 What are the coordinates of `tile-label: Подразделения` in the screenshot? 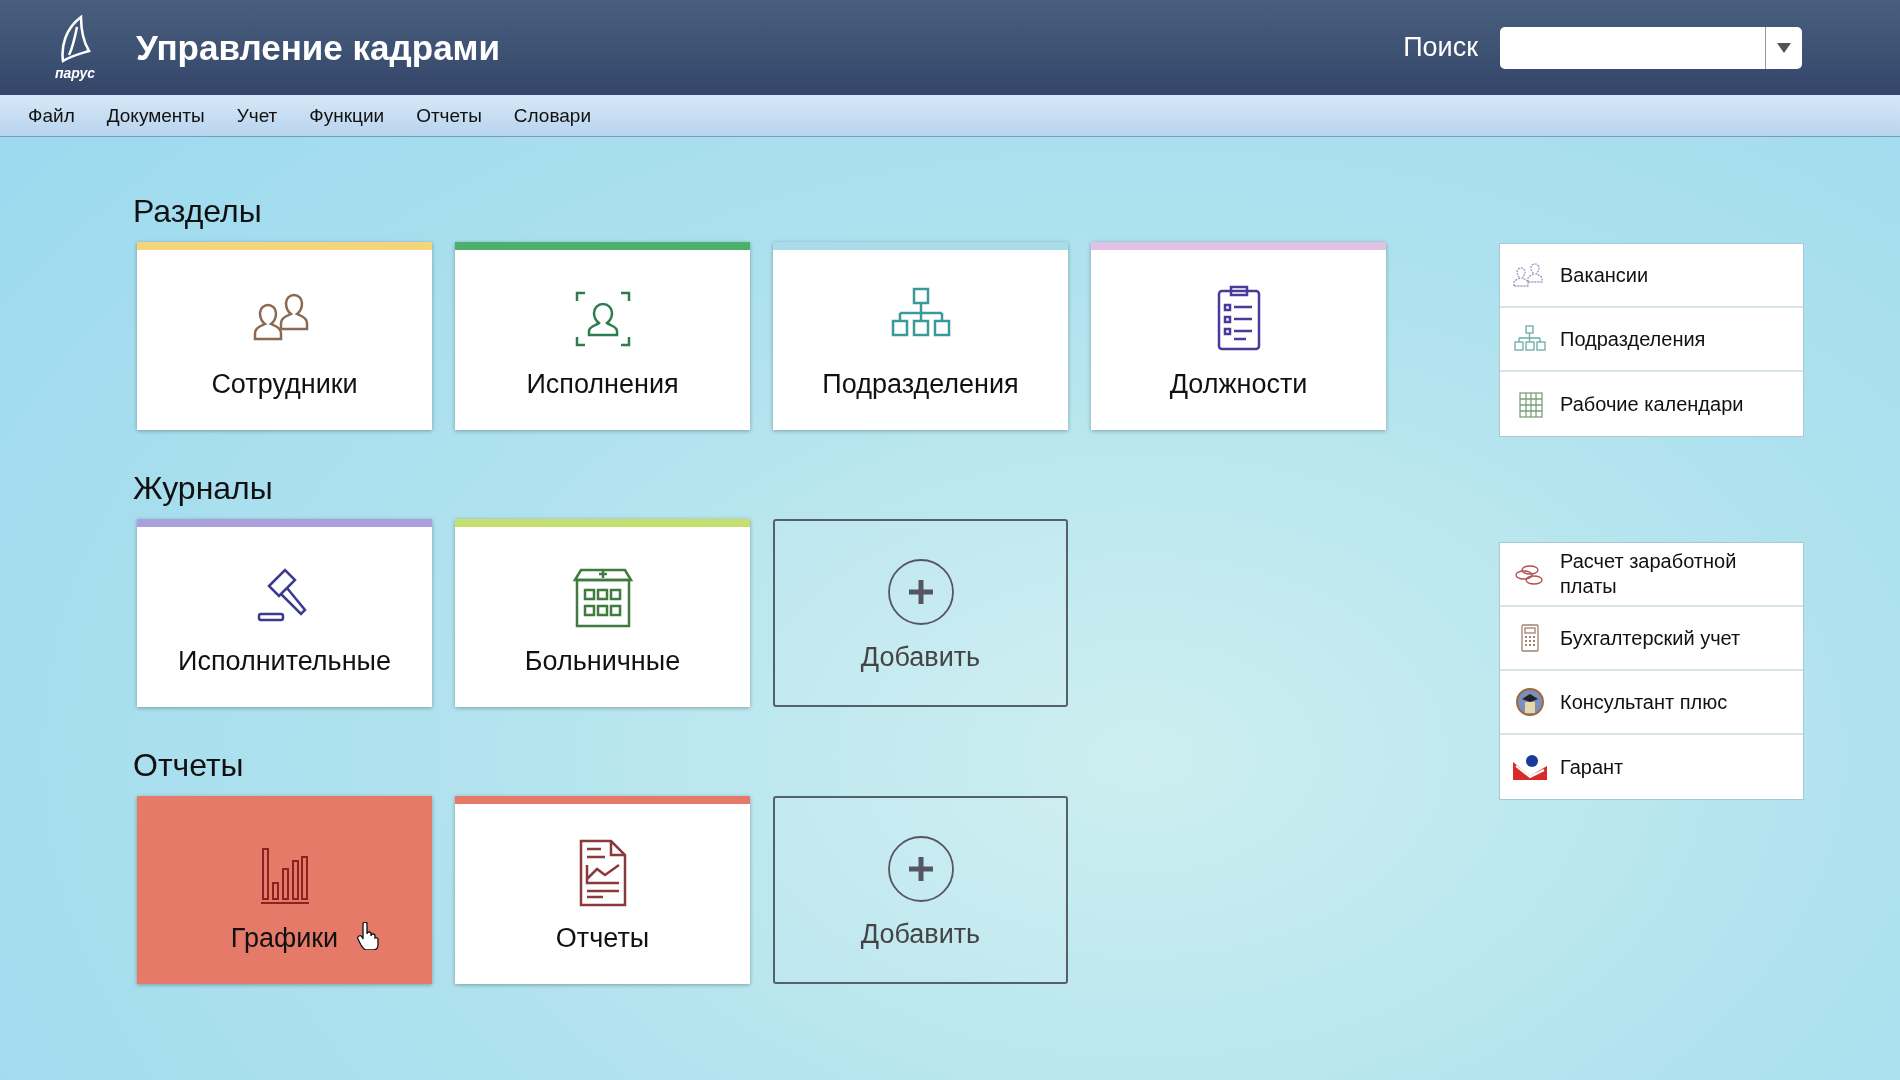 It's located at (920, 384).